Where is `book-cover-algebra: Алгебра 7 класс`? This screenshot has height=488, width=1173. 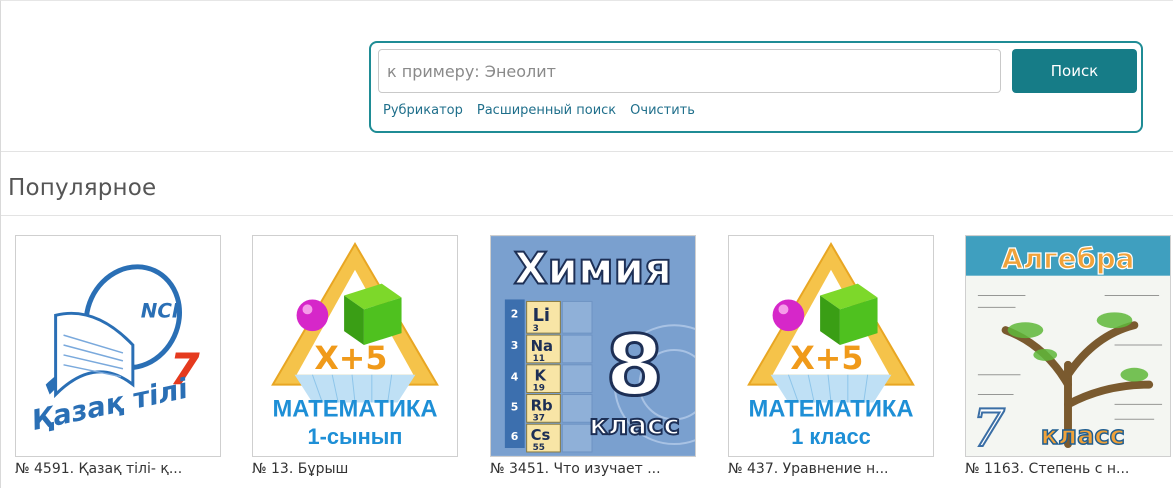
book-cover-algebra: Алгебра 7 класс is located at coordinates (1068, 346).